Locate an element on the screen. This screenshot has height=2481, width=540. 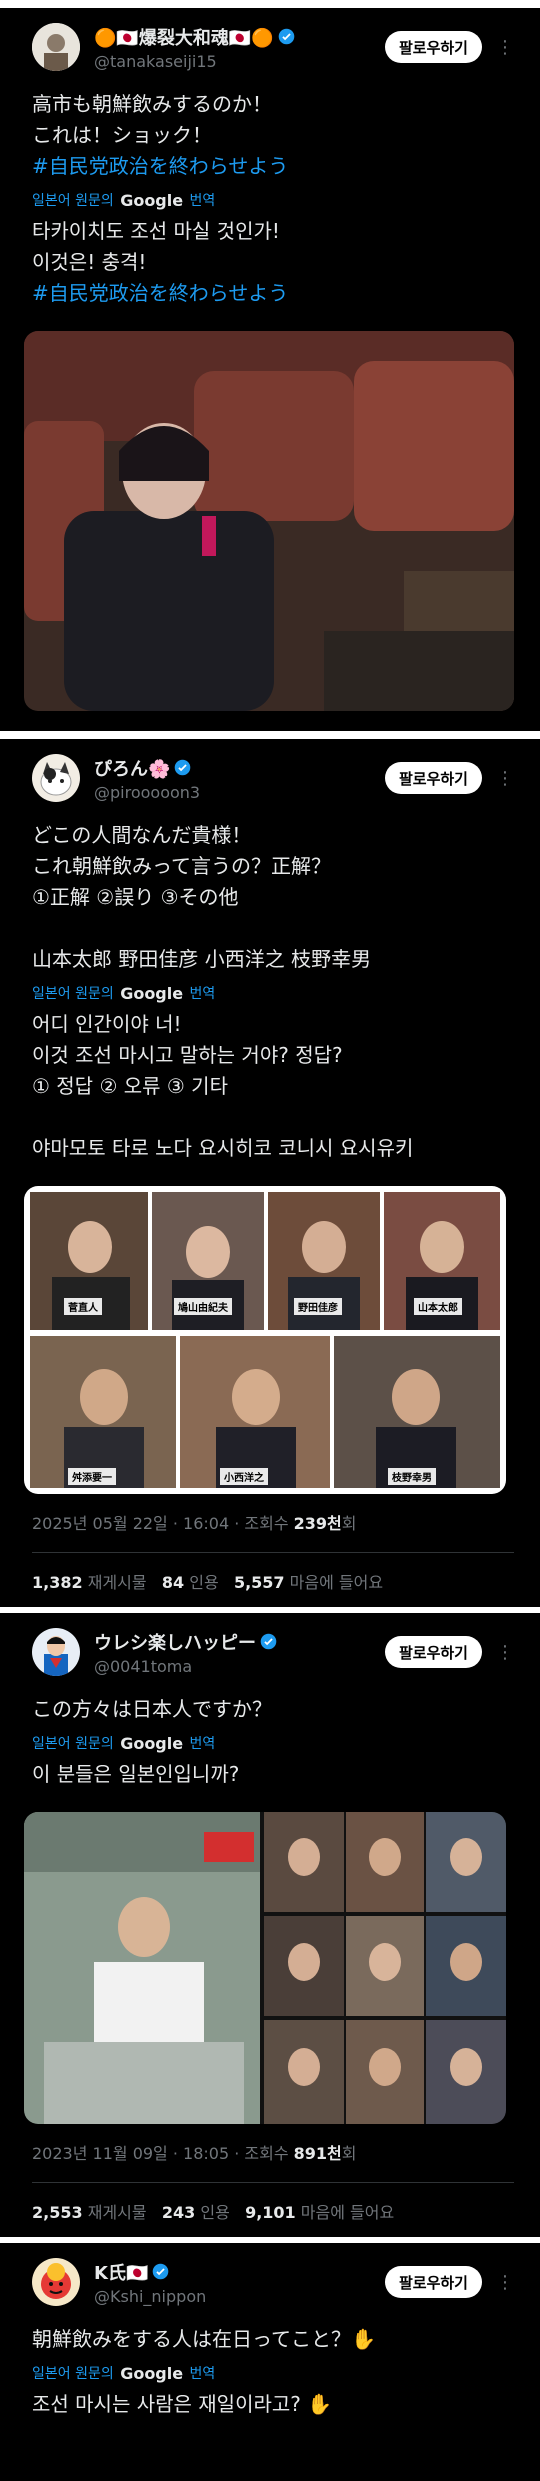
handle: @Kshi_nippon is located at coordinates (239, 2296).